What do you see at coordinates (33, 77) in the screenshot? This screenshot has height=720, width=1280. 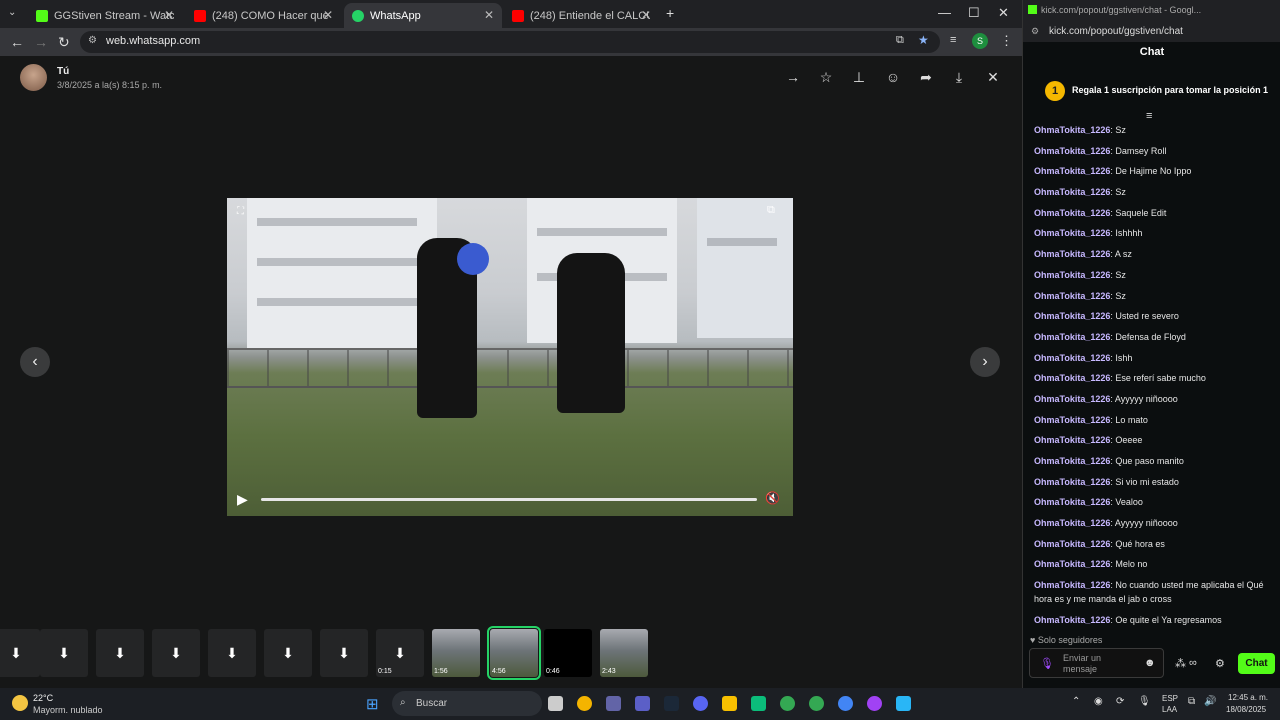 I see `avatar` at bounding box center [33, 77].